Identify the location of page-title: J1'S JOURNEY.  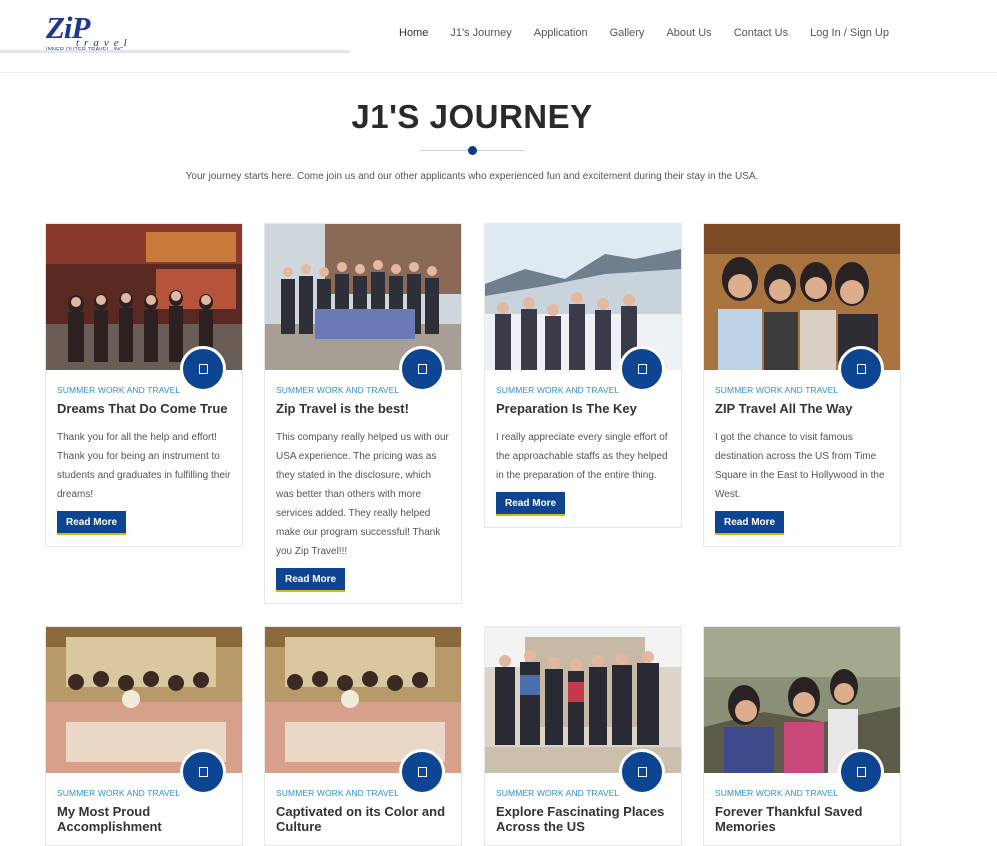
(472, 116).